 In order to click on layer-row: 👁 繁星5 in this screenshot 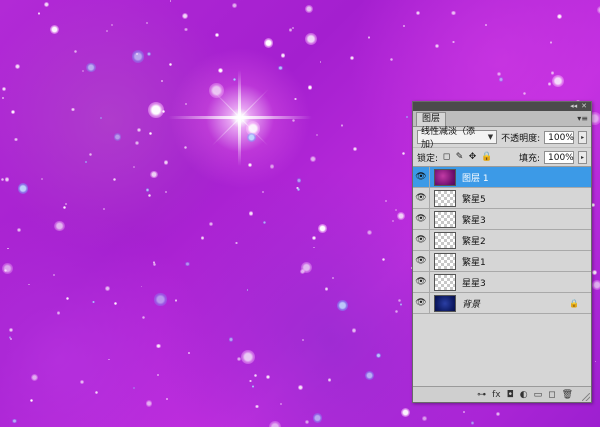, I will do `click(502, 198)`.